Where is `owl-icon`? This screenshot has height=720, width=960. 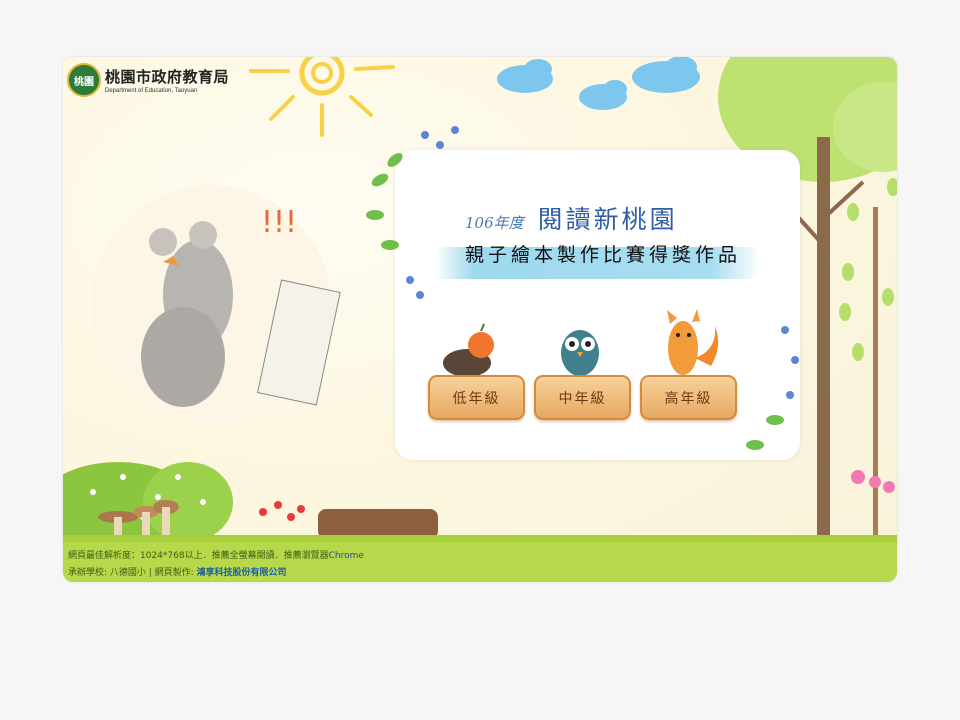
owl-icon is located at coordinates (580, 353).